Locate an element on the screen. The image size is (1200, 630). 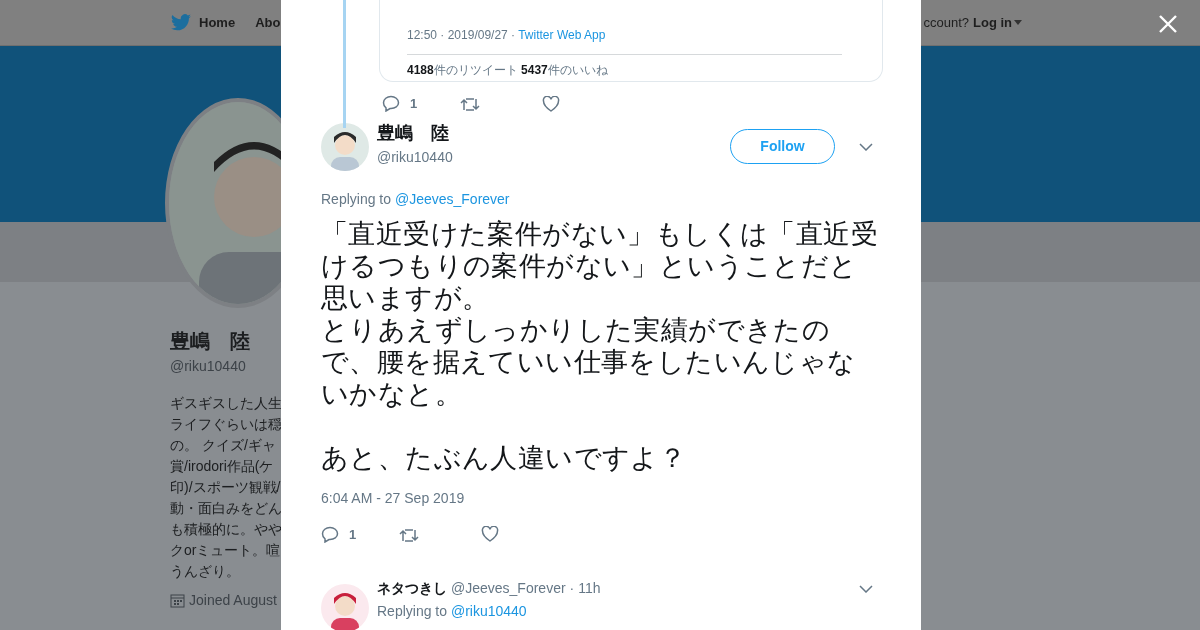
bio-line: 動・面白みをどん is located at coordinates (226, 508).